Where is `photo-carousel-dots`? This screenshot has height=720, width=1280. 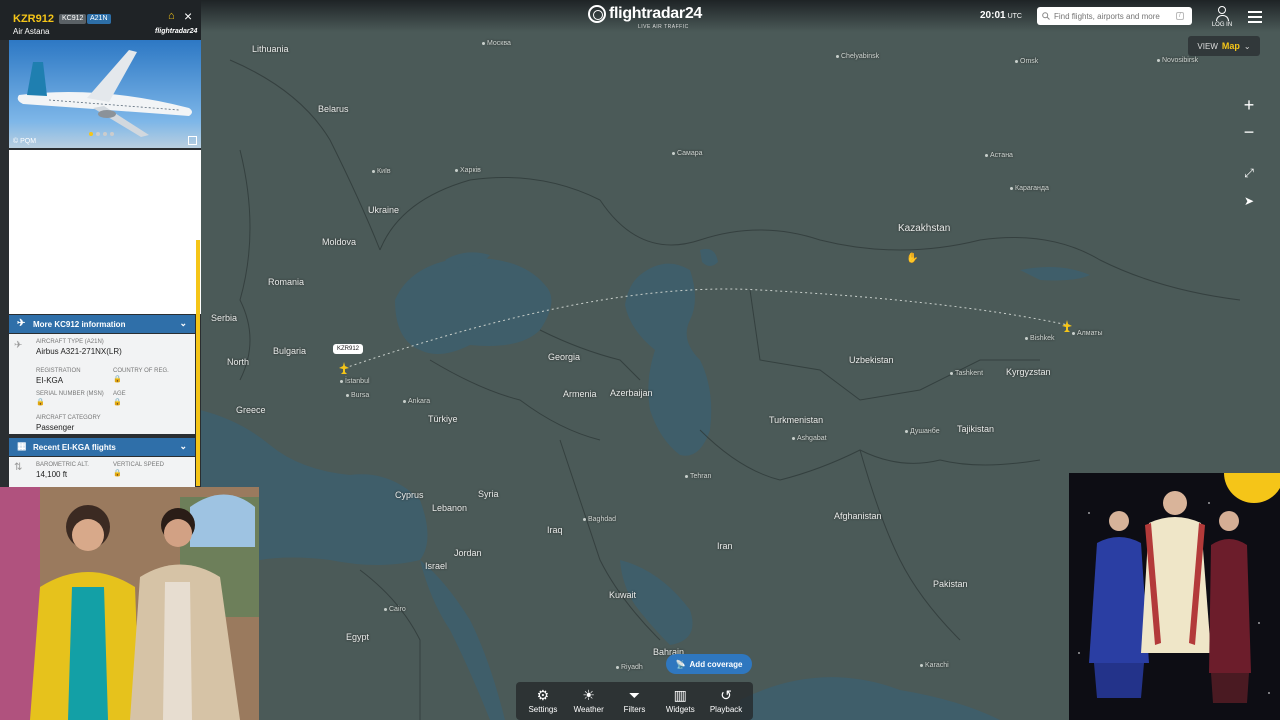 photo-carousel-dots is located at coordinates (101, 134).